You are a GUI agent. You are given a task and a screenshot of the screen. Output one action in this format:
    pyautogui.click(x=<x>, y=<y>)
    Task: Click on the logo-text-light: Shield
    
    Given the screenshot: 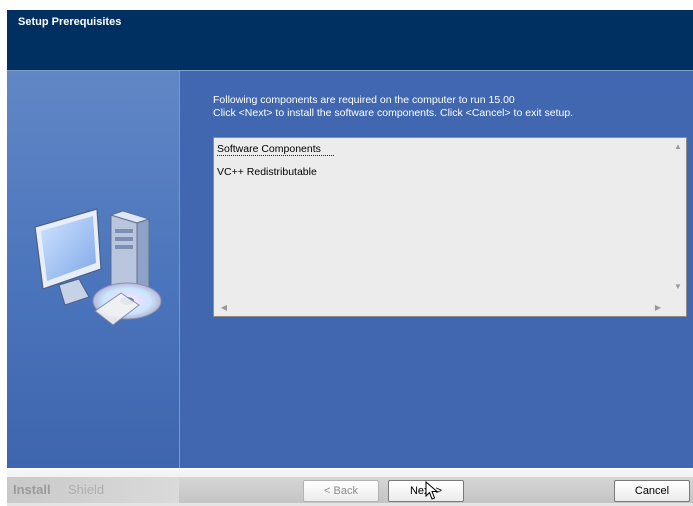 What is the action you would take?
    pyautogui.click(x=86, y=489)
    